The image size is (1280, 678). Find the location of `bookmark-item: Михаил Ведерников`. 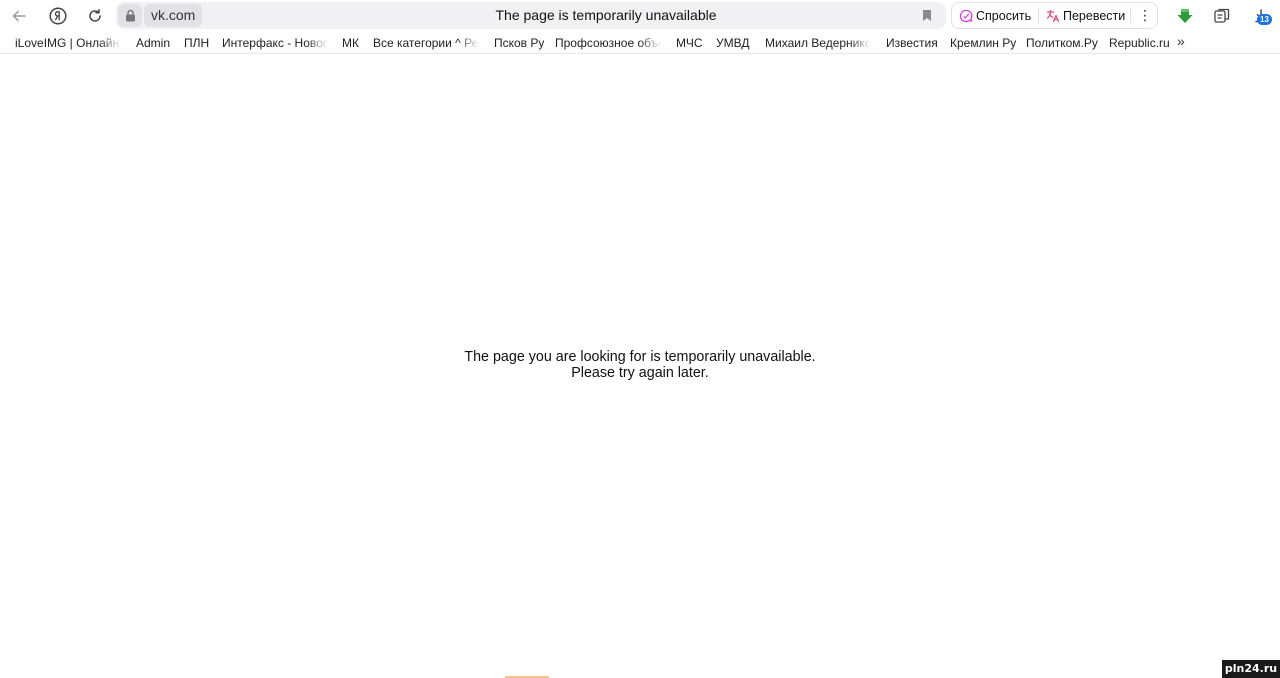

bookmark-item: Михаил Ведерников is located at coordinates (818, 43).